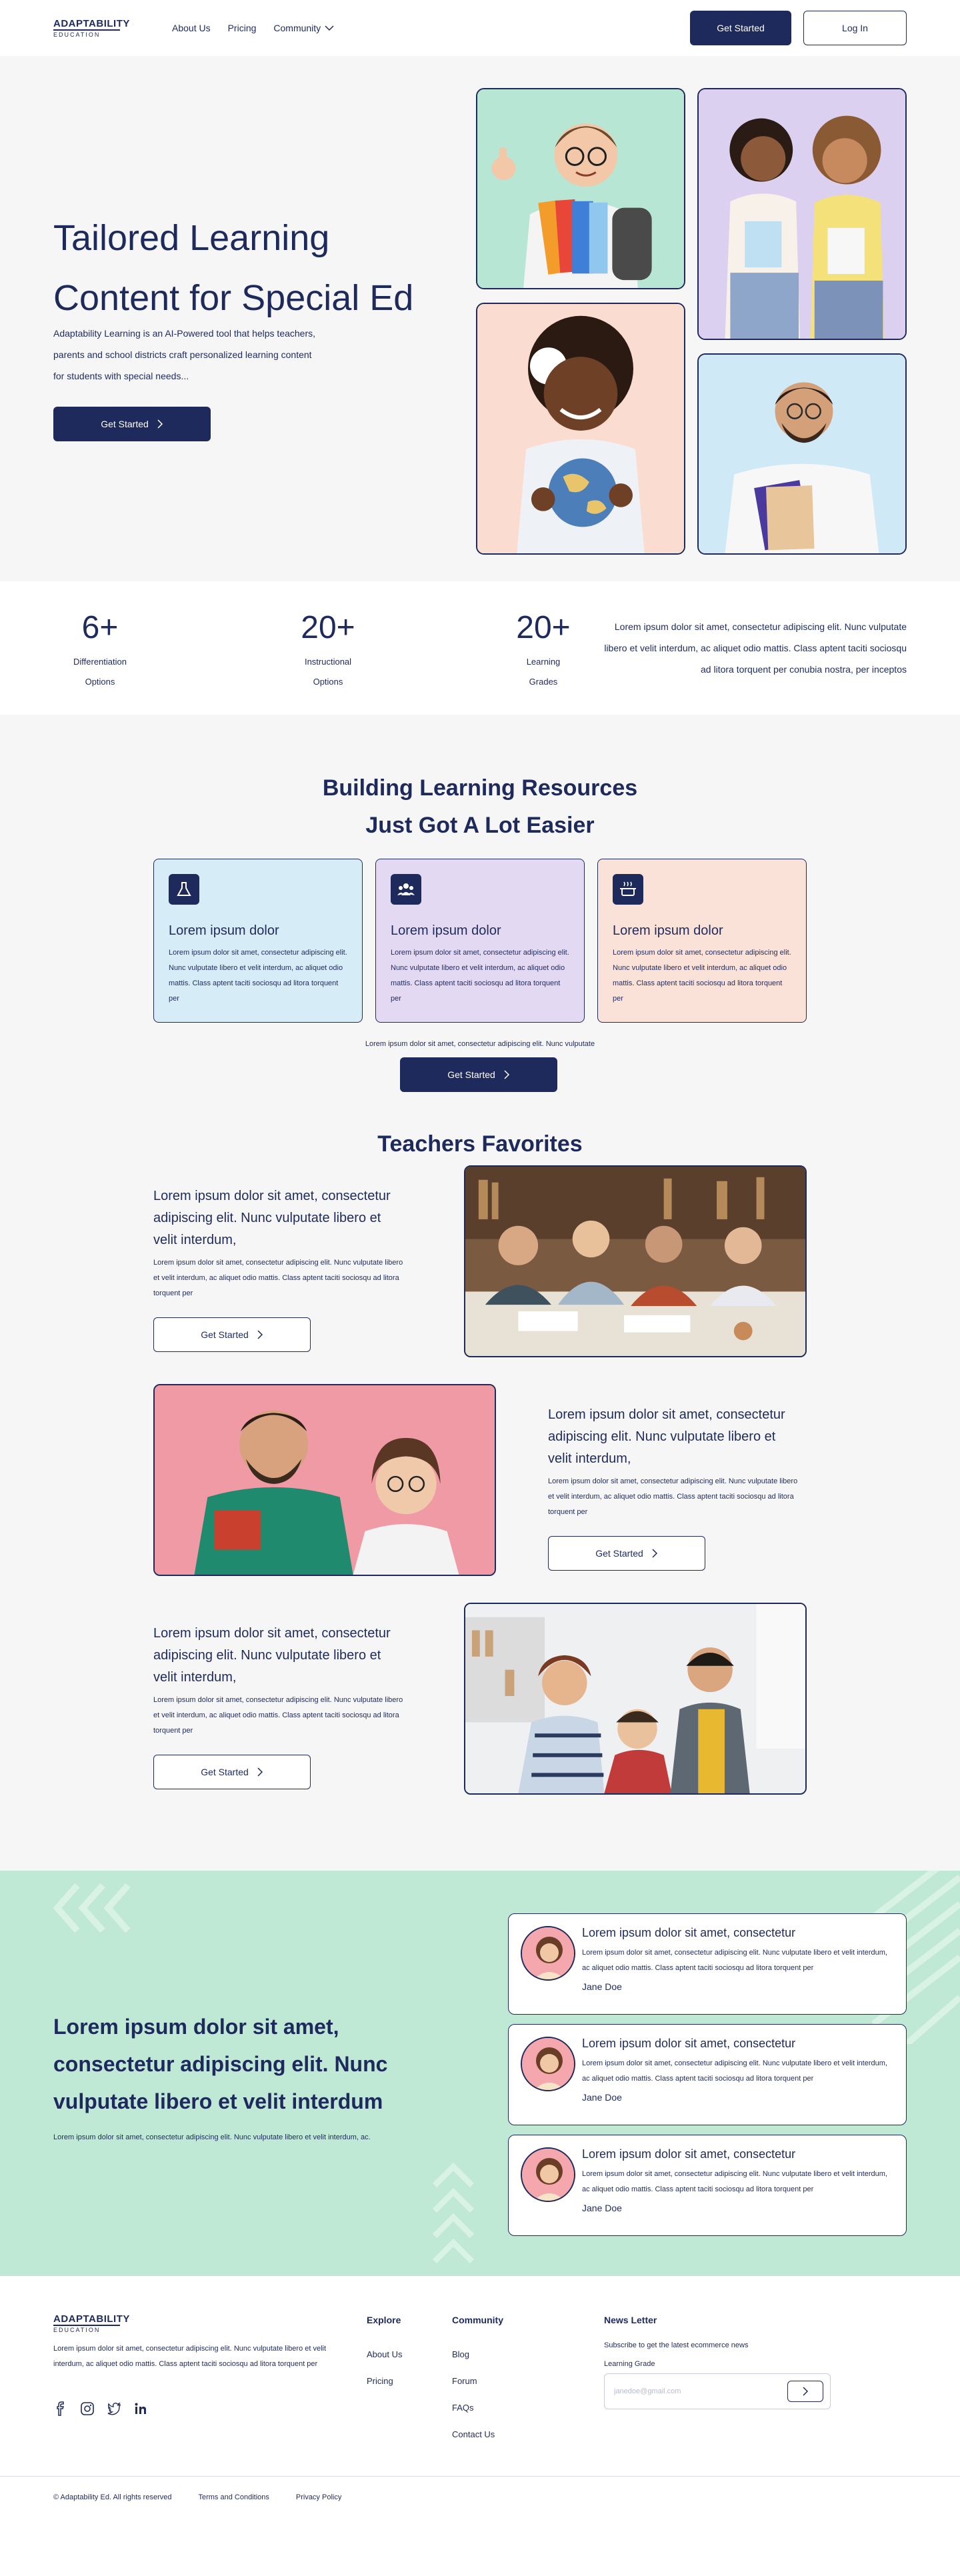  Describe the element at coordinates (477, 2408) in the screenshot. I see `footer-link-faqs: FAQs` at that location.